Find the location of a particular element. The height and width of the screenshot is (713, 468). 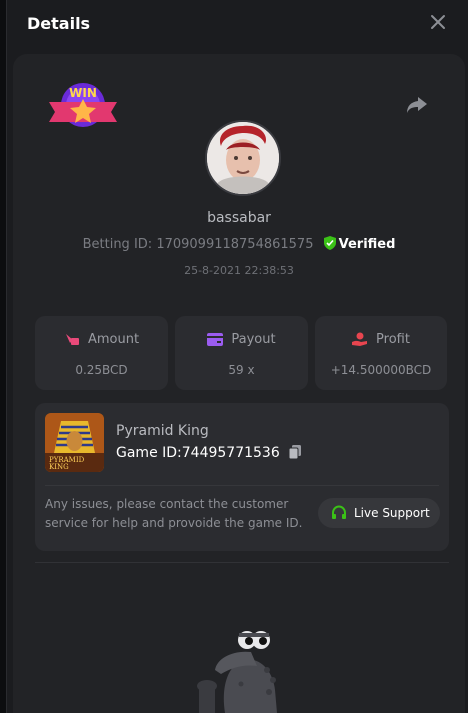

profit-value: +14.500000BCD is located at coordinates (381, 370).